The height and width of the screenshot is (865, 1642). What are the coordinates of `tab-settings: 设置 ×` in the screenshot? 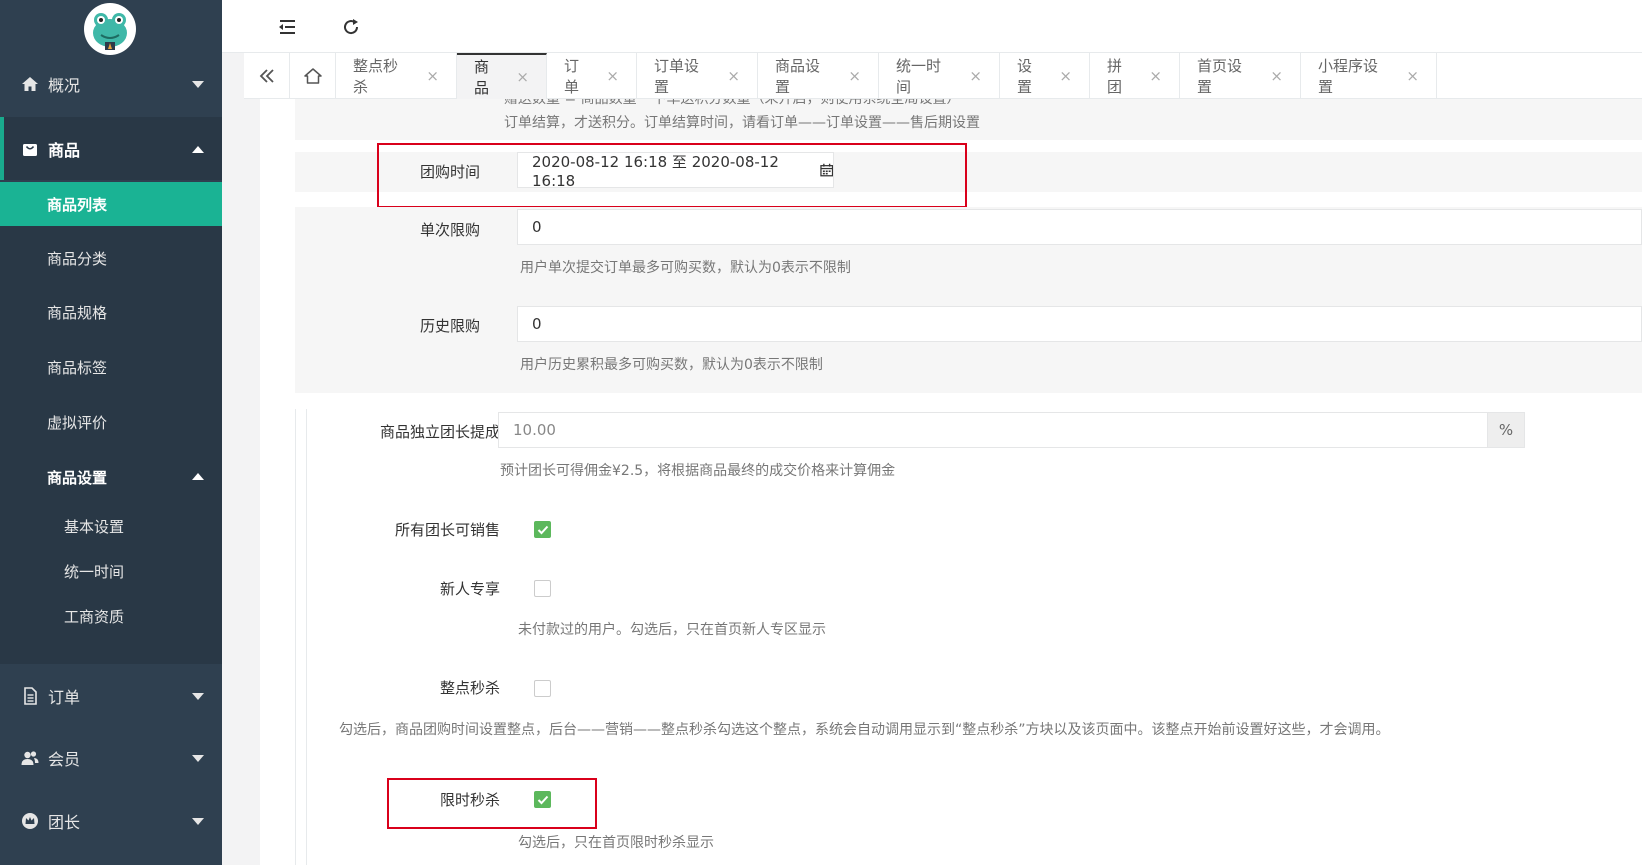 It's located at (1045, 76).